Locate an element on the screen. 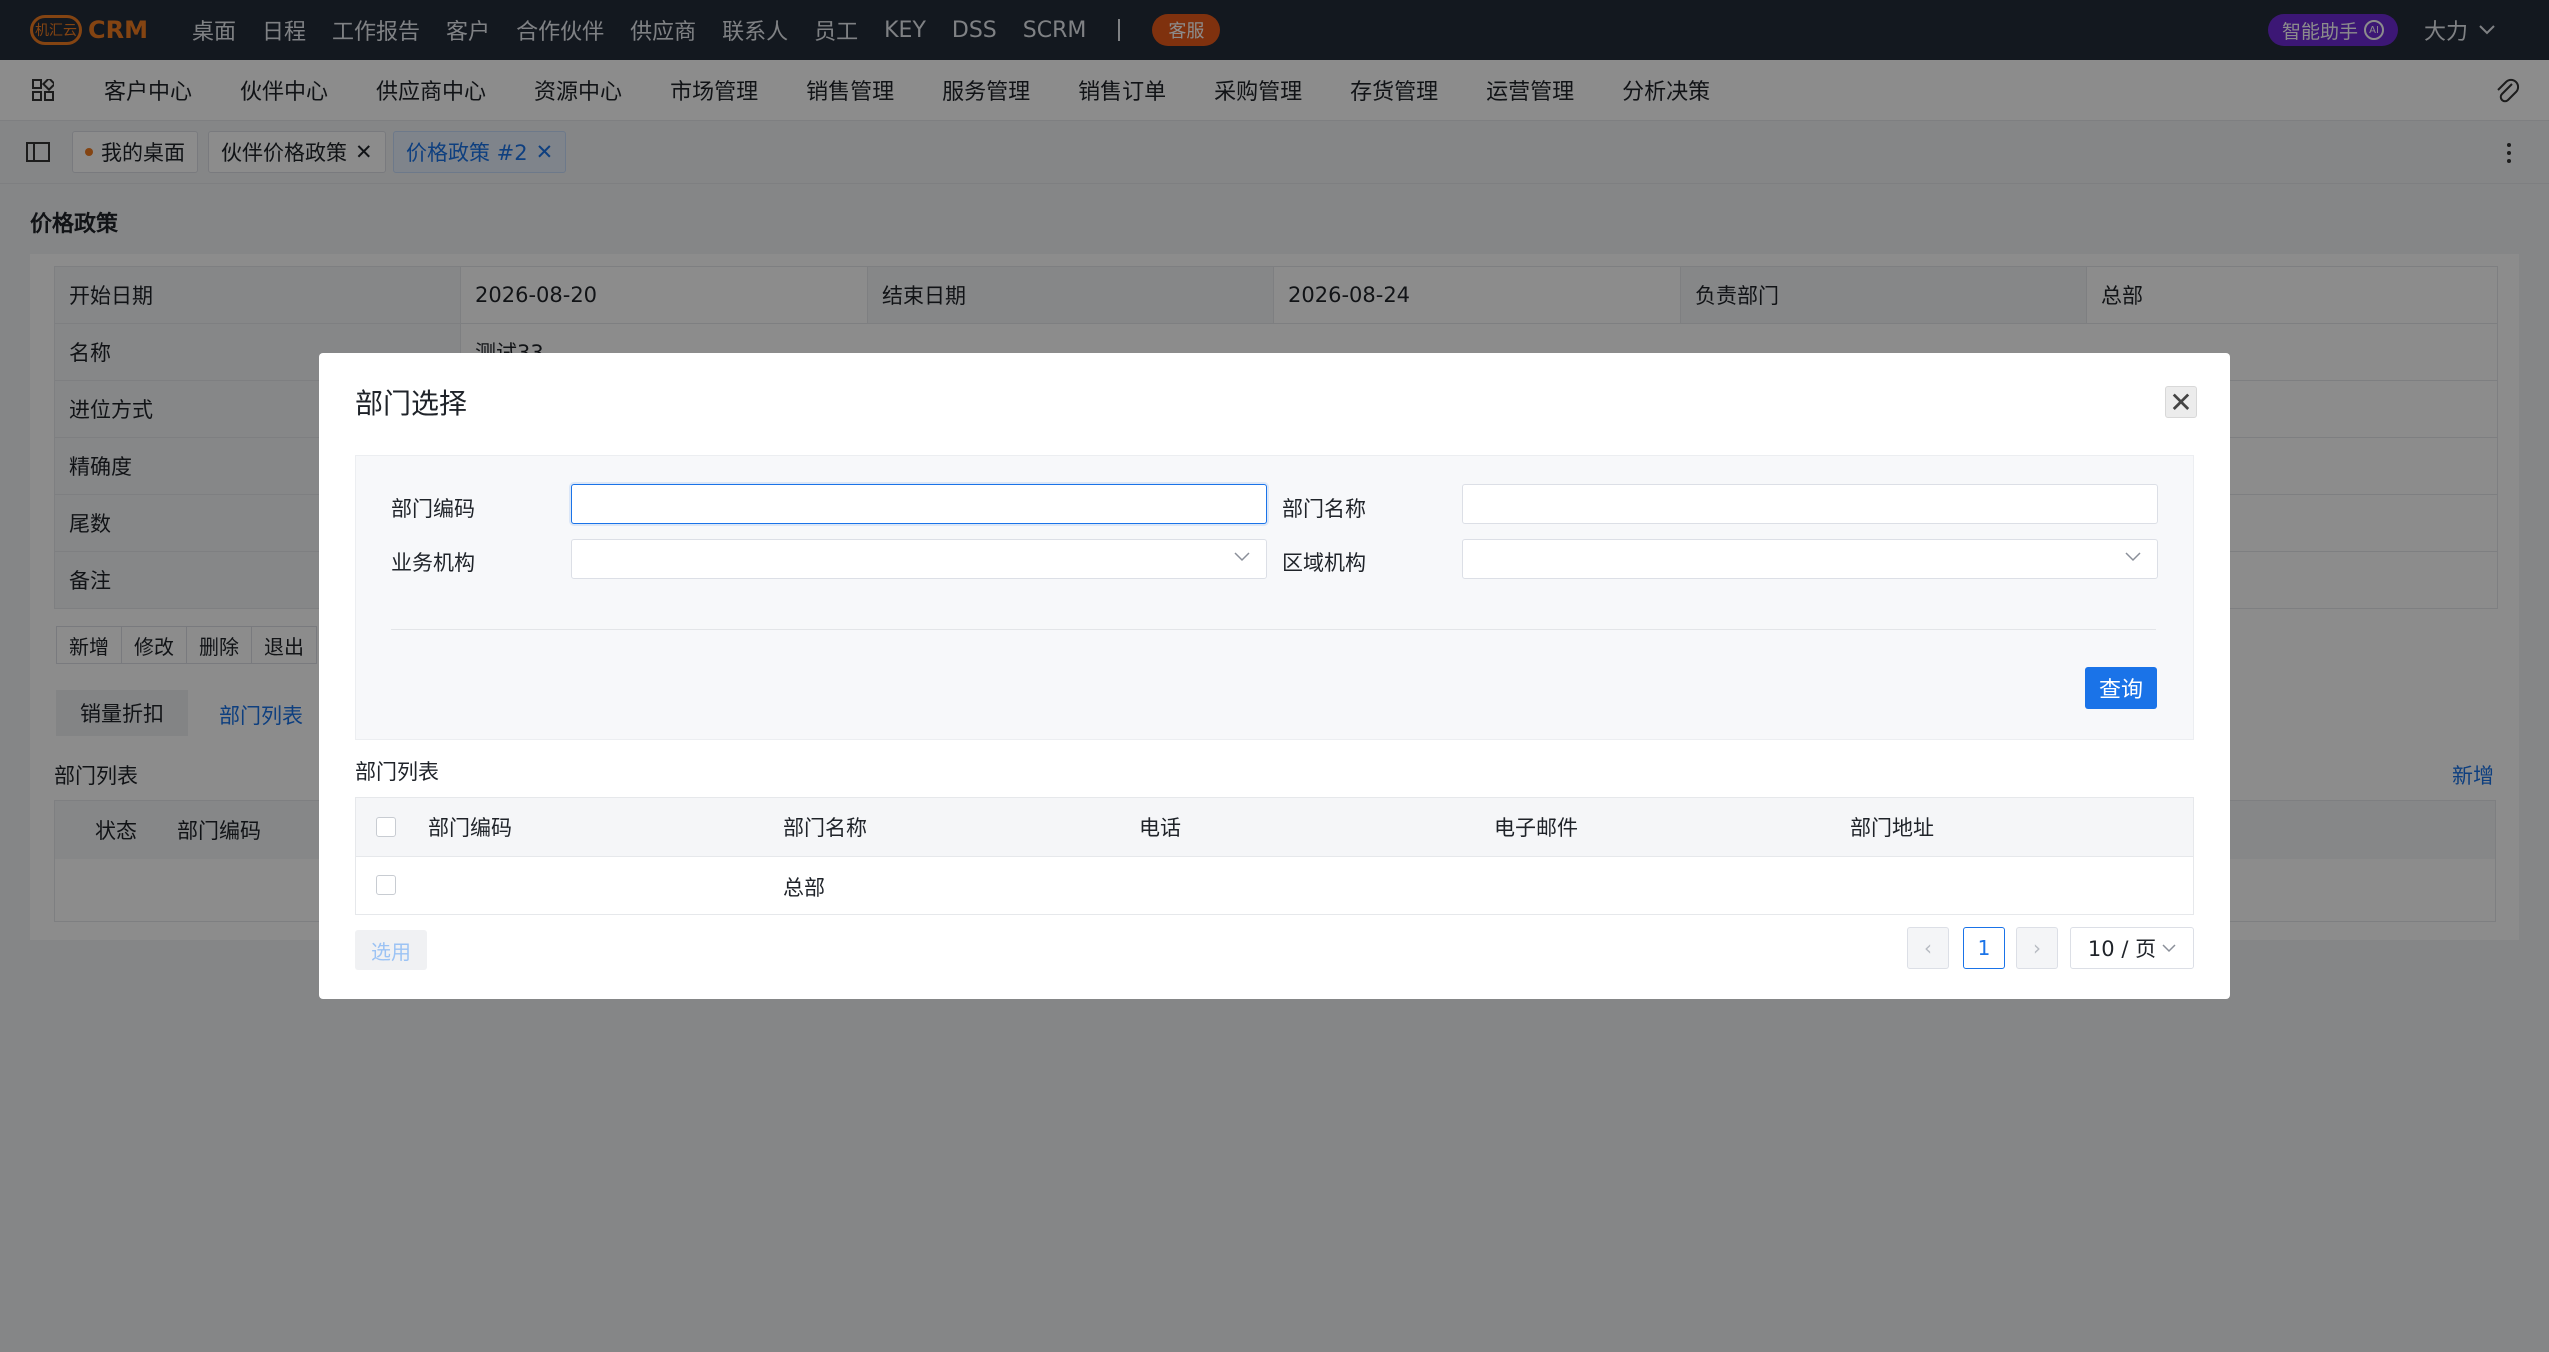  page-size-value: 10 / 页 is located at coordinates (2122, 949).